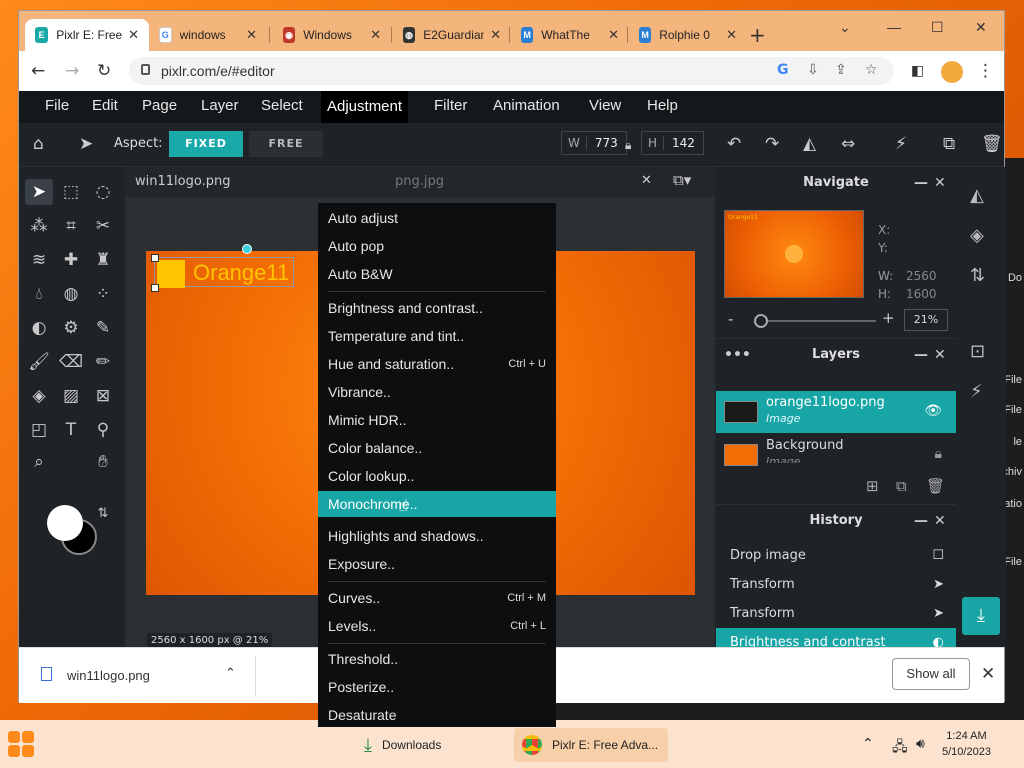  What do you see at coordinates (208, 35) in the screenshot?
I see `tab-windows: G windows ✕` at bounding box center [208, 35].